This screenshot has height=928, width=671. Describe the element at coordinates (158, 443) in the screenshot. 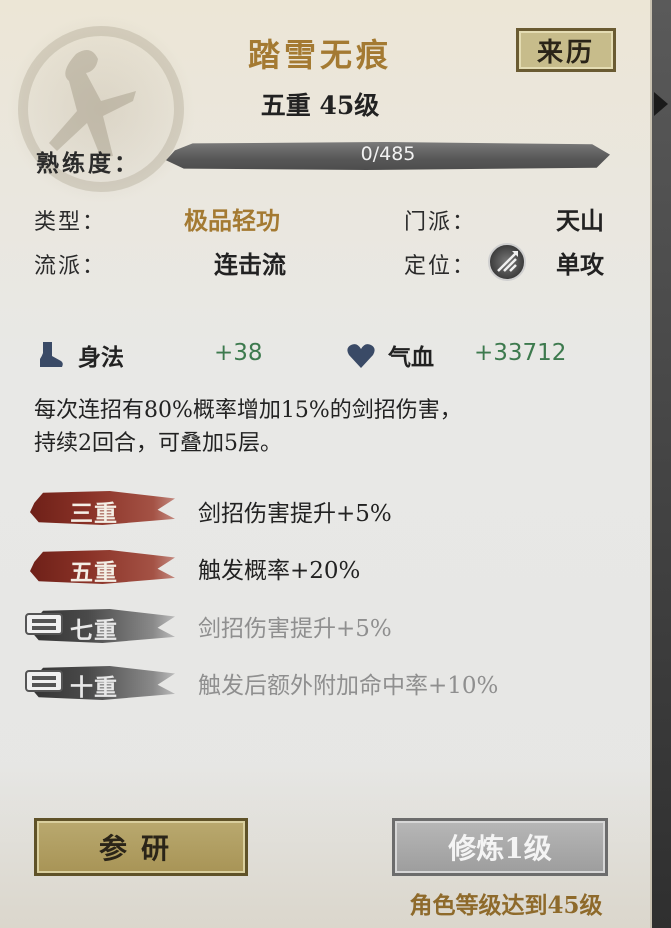

I see `description-line: 持续2回合，可叠加5层。` at that location.